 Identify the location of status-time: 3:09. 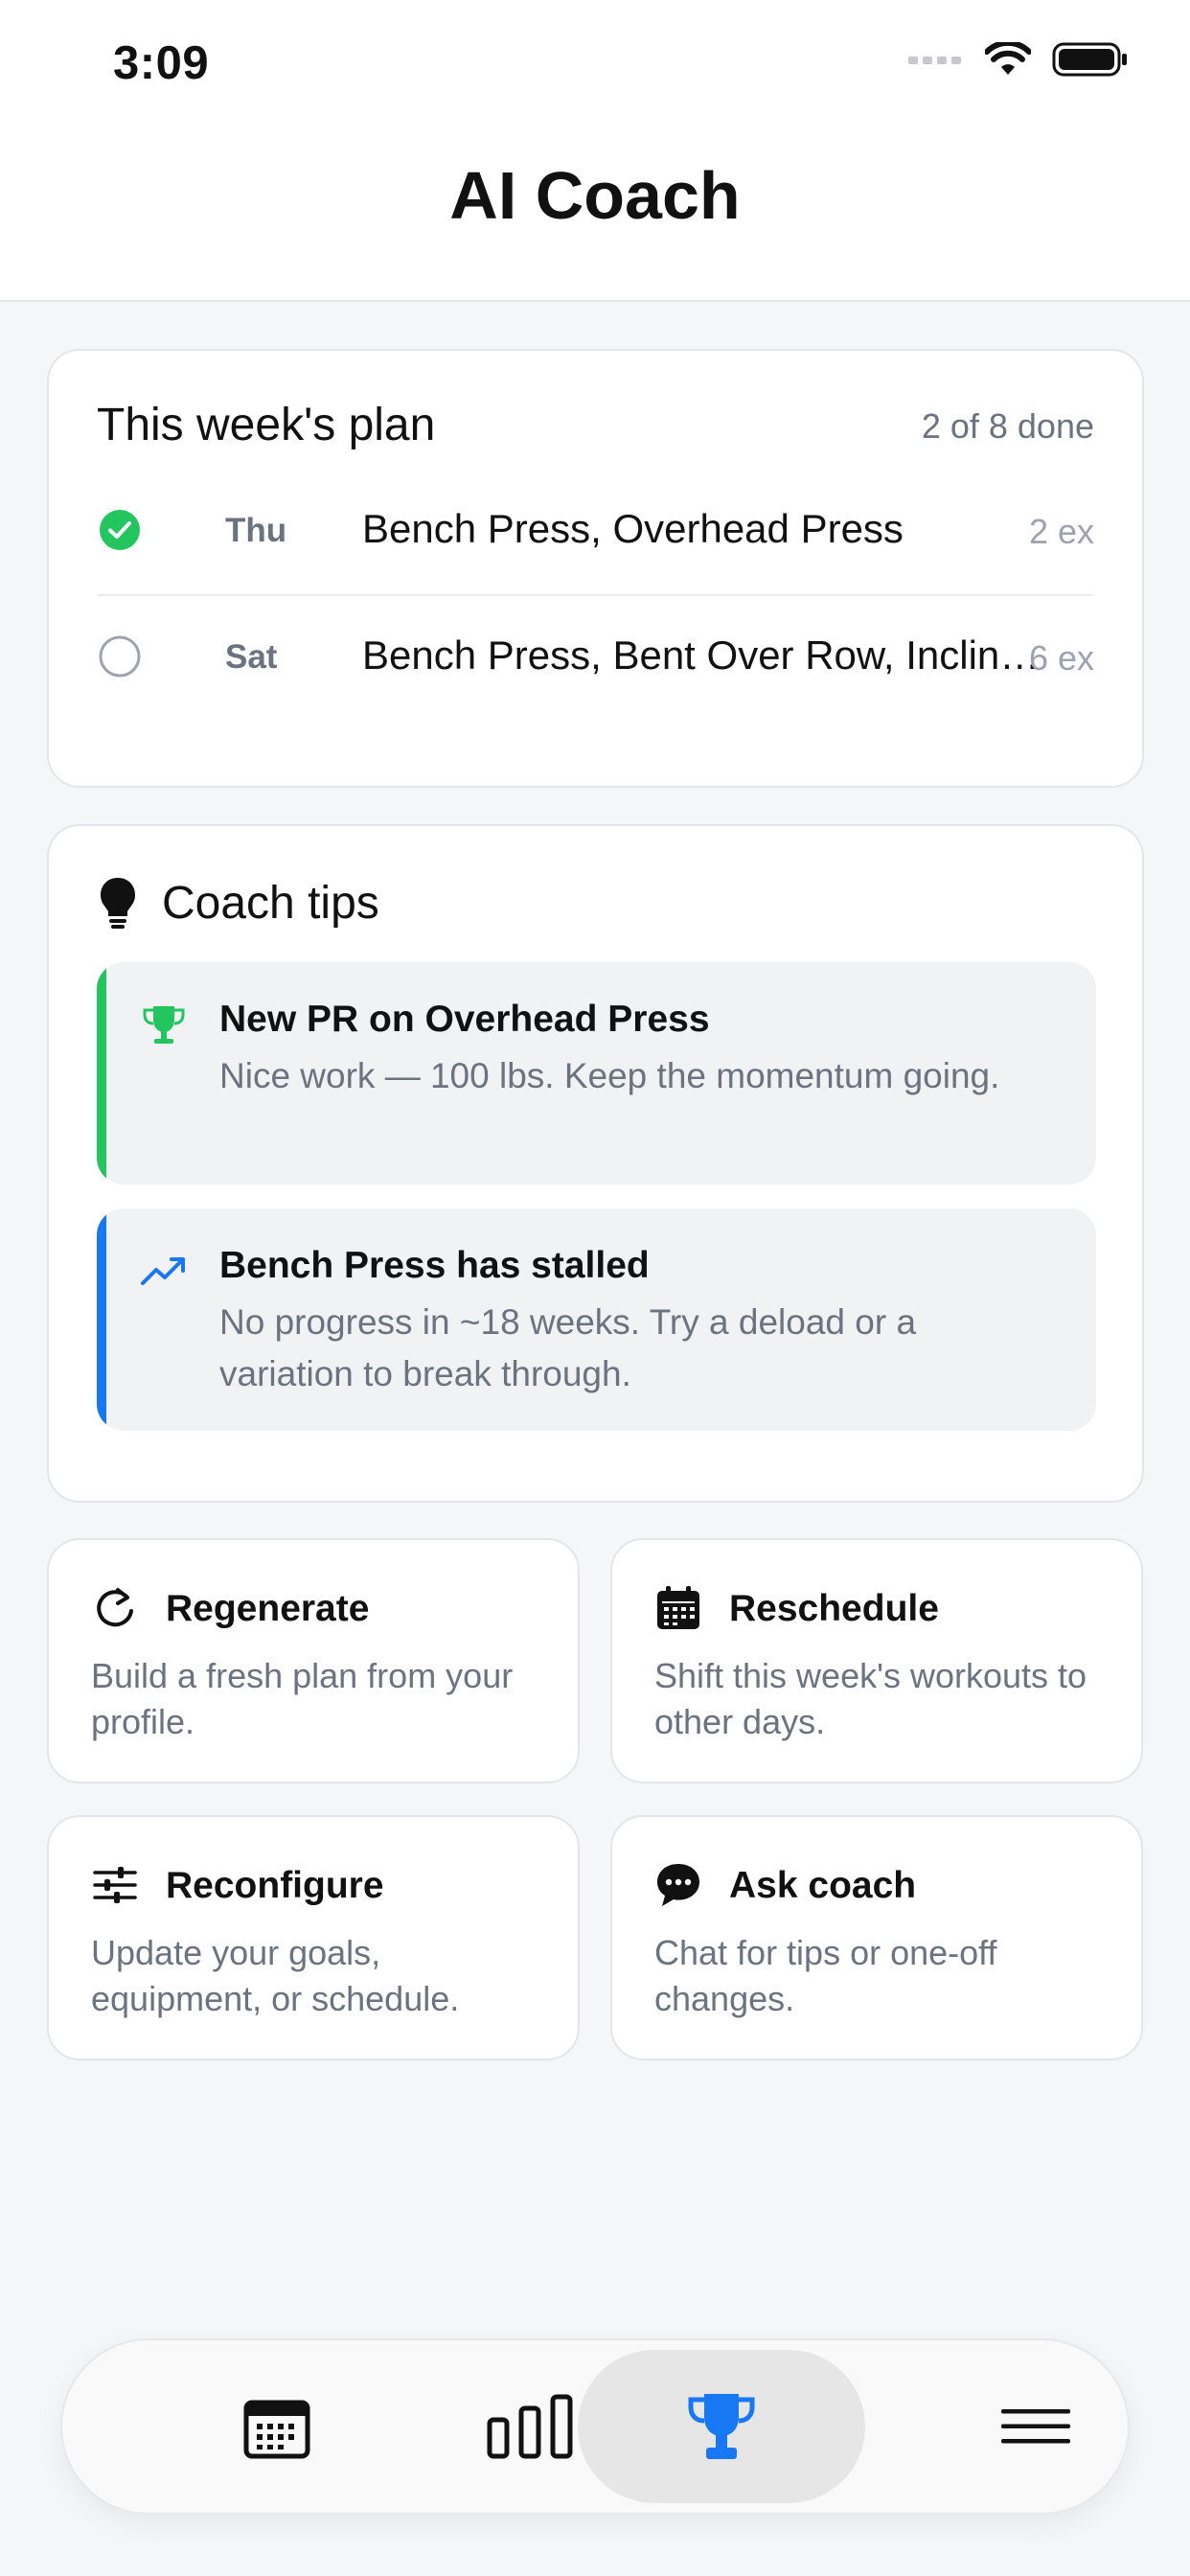
(162, 63).